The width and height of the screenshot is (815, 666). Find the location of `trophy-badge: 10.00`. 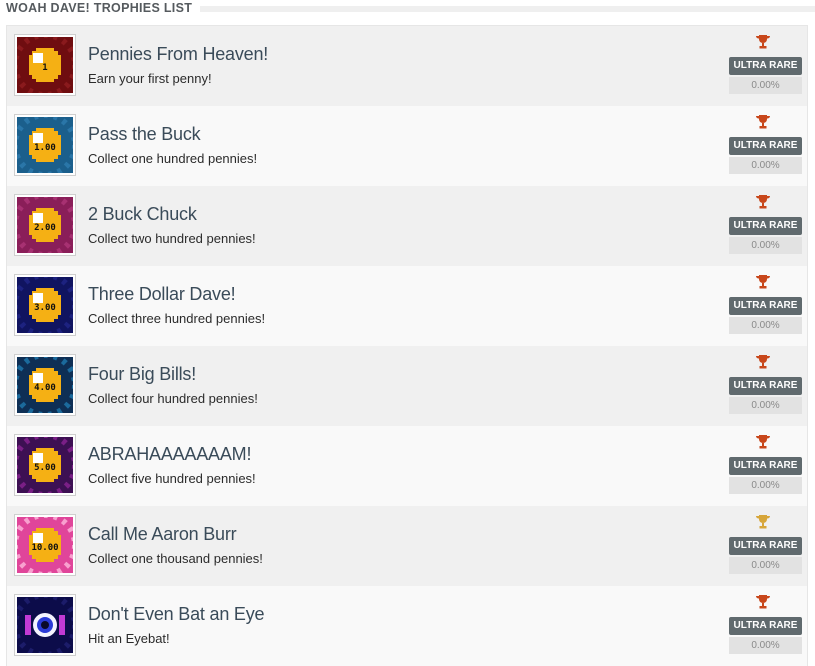

trophy-badge: 10.00 is located at coordinates (45, 545).